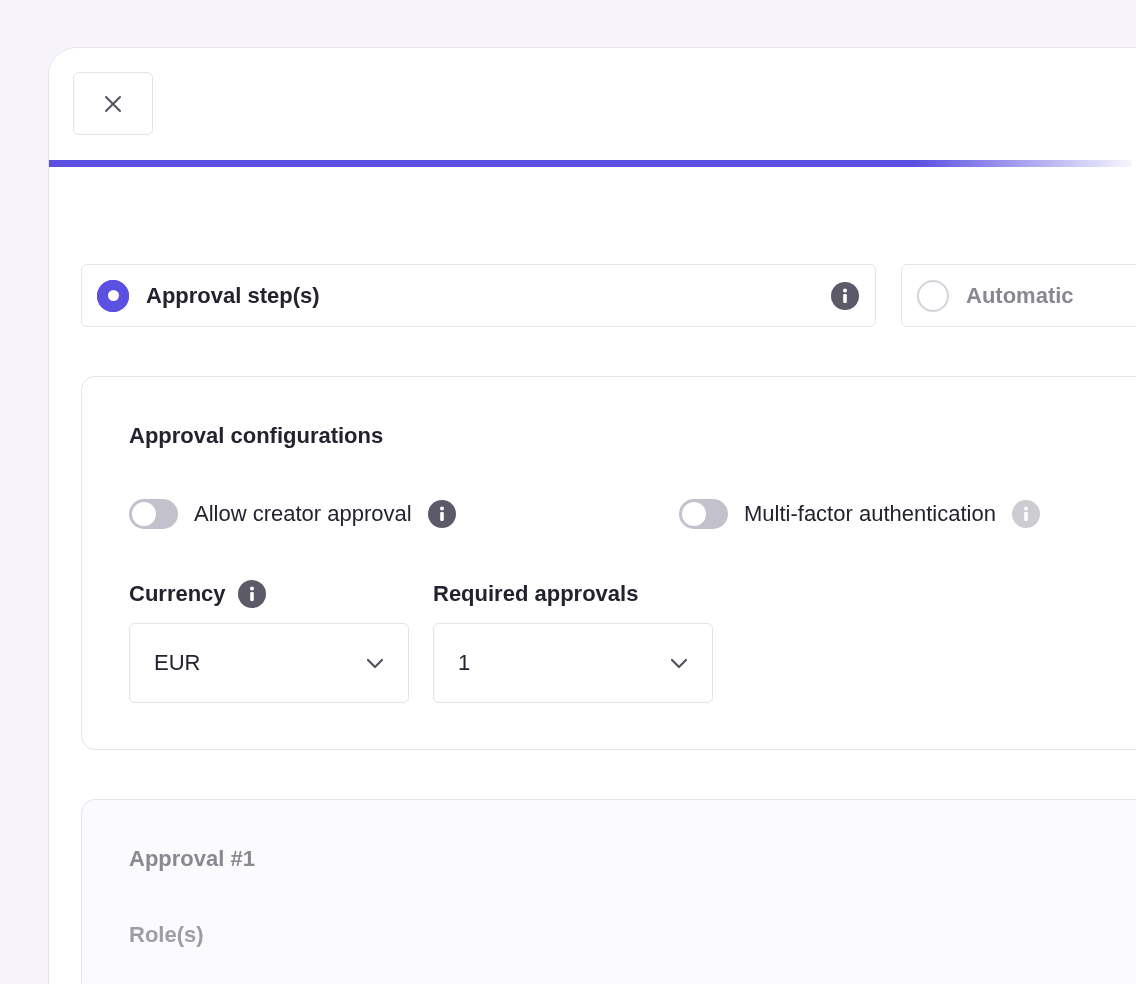  I want to click on section-title: Approval #1, so click(192, 859).